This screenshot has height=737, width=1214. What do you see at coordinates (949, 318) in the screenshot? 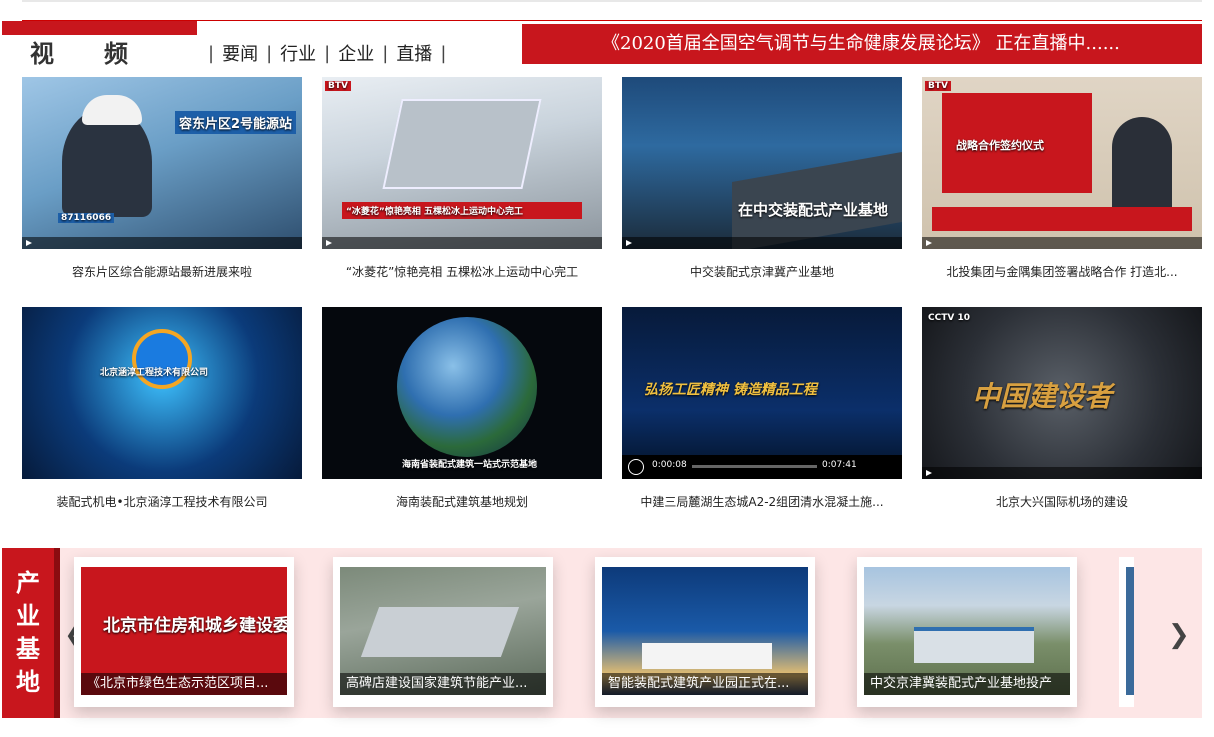
I see `channel-badge: CCTV 10` at bounding box center [949, 318].